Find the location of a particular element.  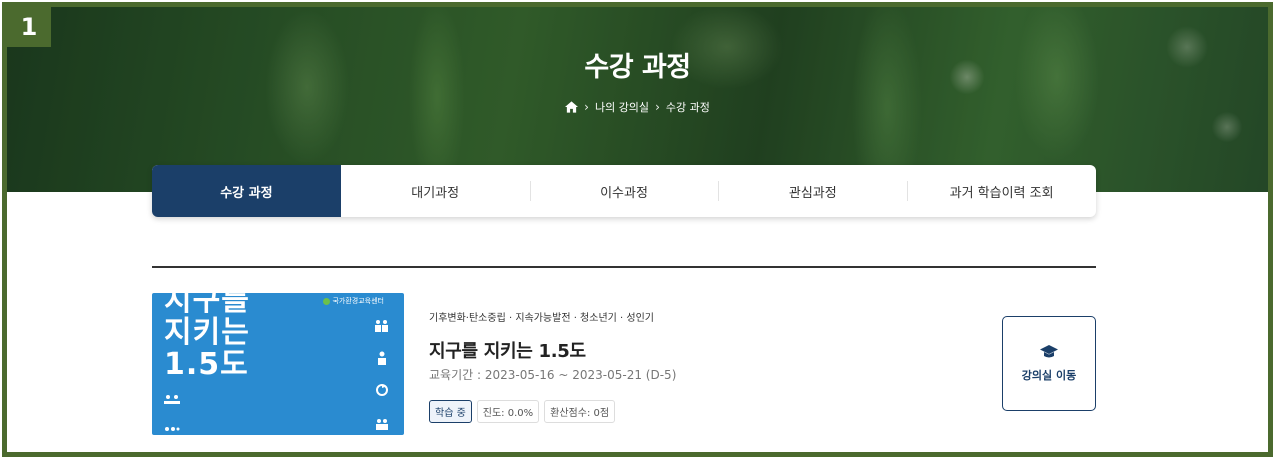

course-thumbnail: 지구를 지키는 1.5도 국가환경교육센터 is located at coordinates (278, 364).